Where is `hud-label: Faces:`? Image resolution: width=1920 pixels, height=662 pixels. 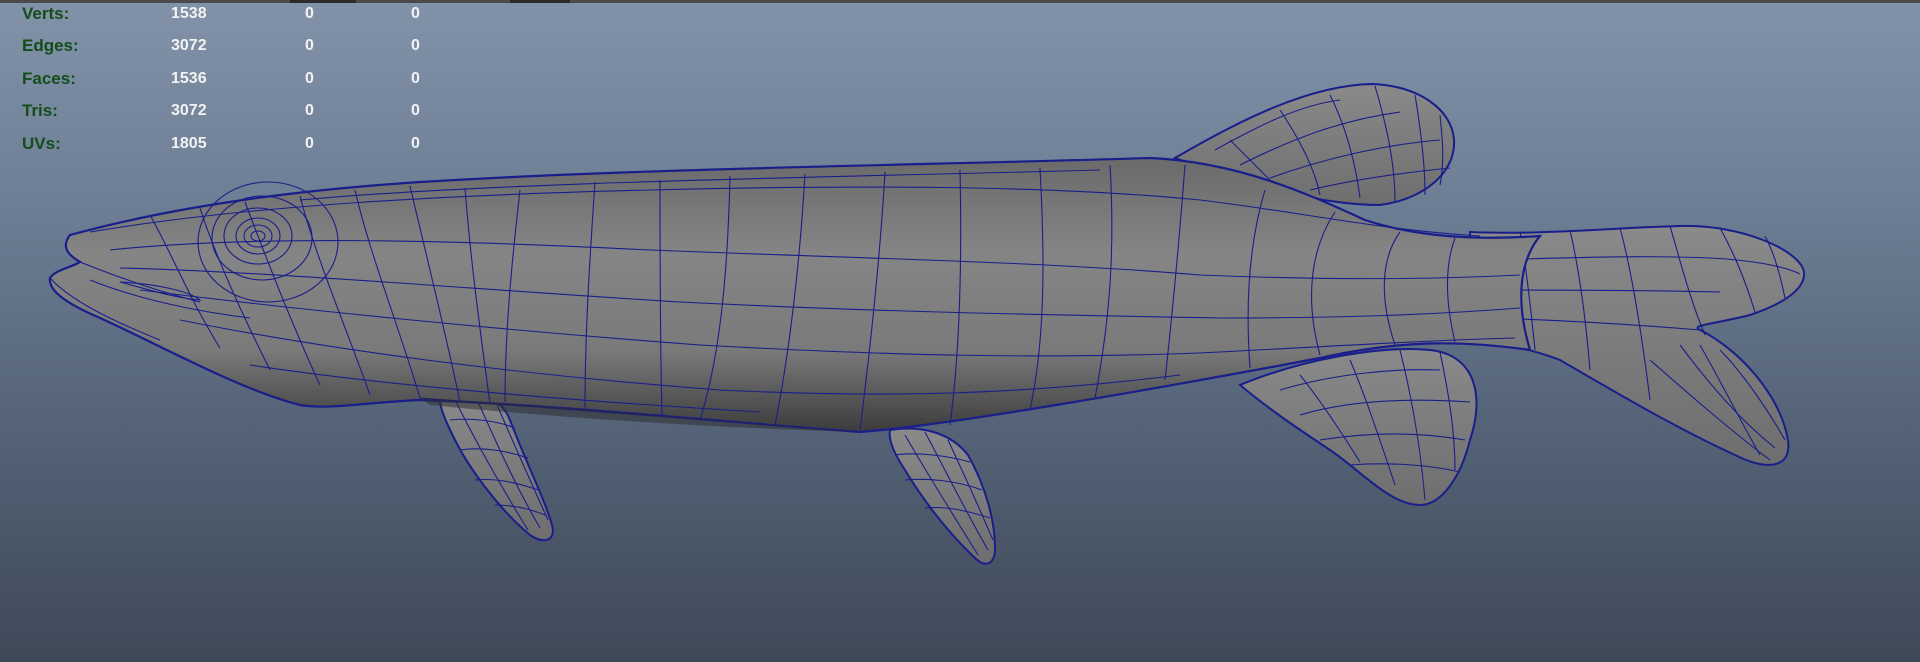
hud-label: Faces: is located at coordinates (49, 78).